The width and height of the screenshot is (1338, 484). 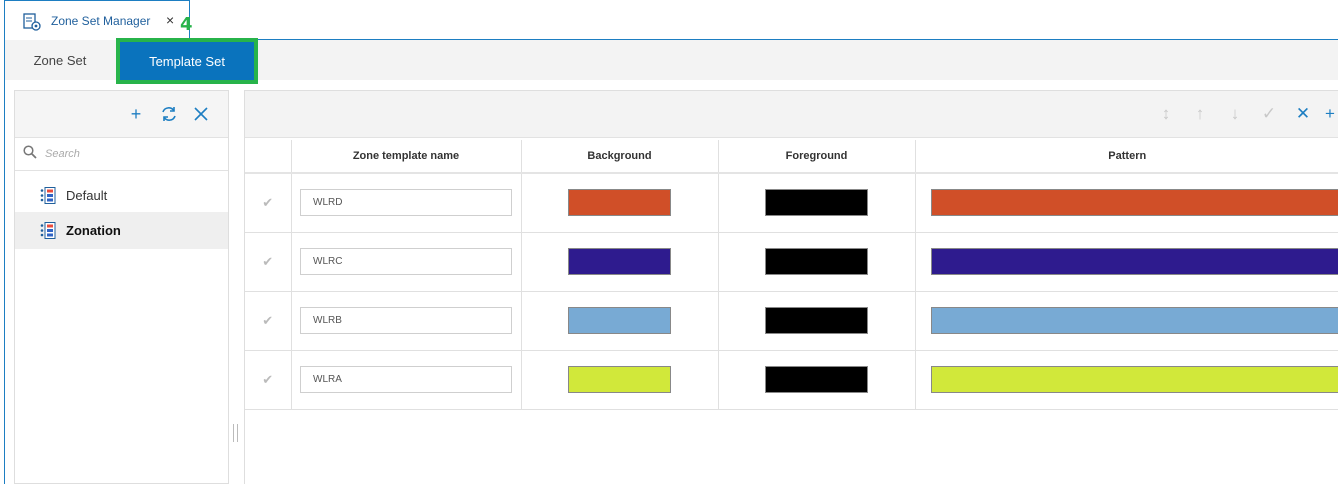 I want to click on close-tab-icon: ×, so click(x=170, y=20).